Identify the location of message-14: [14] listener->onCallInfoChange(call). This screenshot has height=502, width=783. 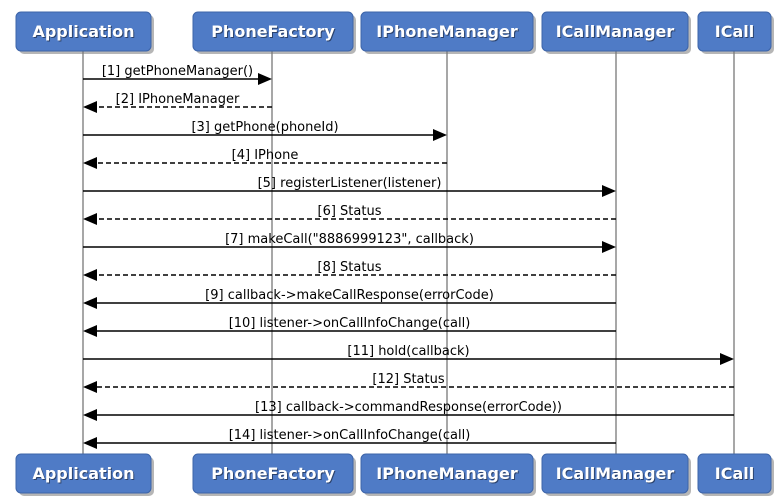
(349, 438).